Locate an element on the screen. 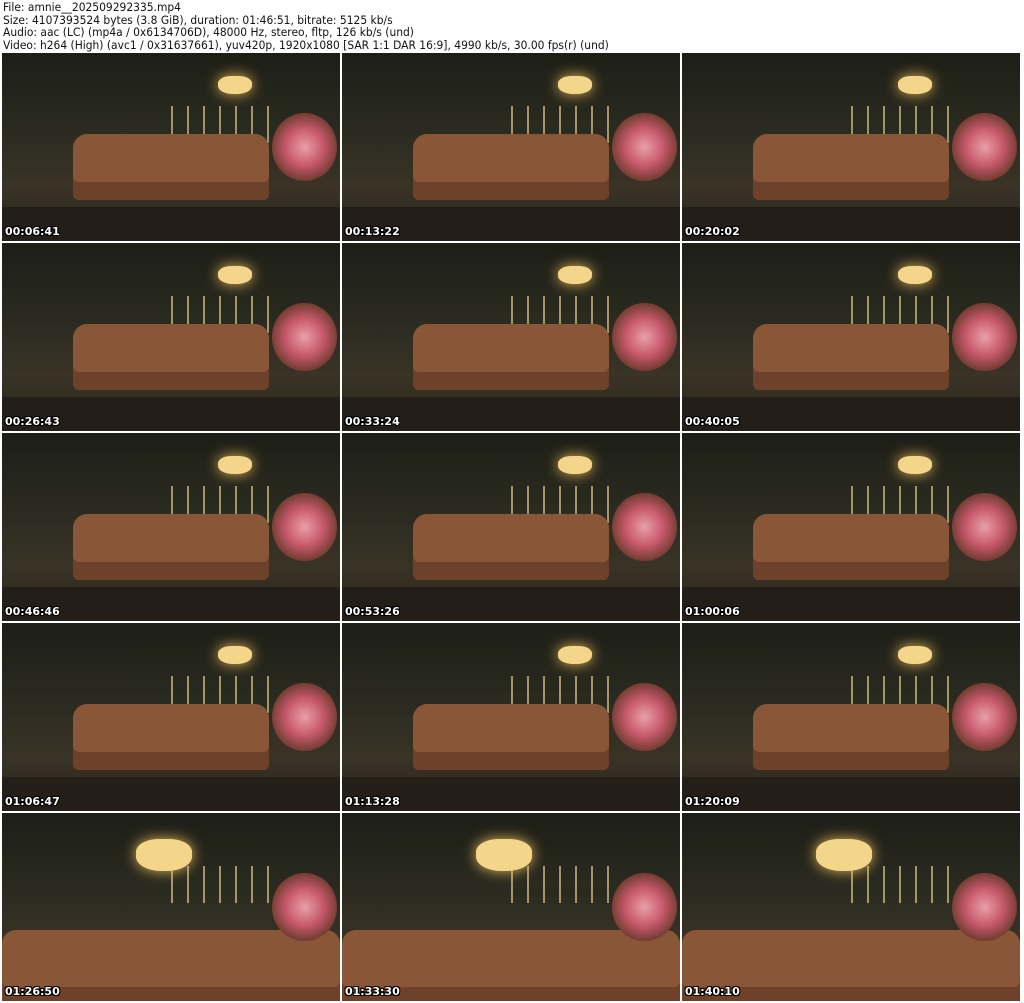 The height and width of the screenshot is (1003, 1024). thumbnail-timestamp: 01:20:09 is located at coordinates (712, 801).